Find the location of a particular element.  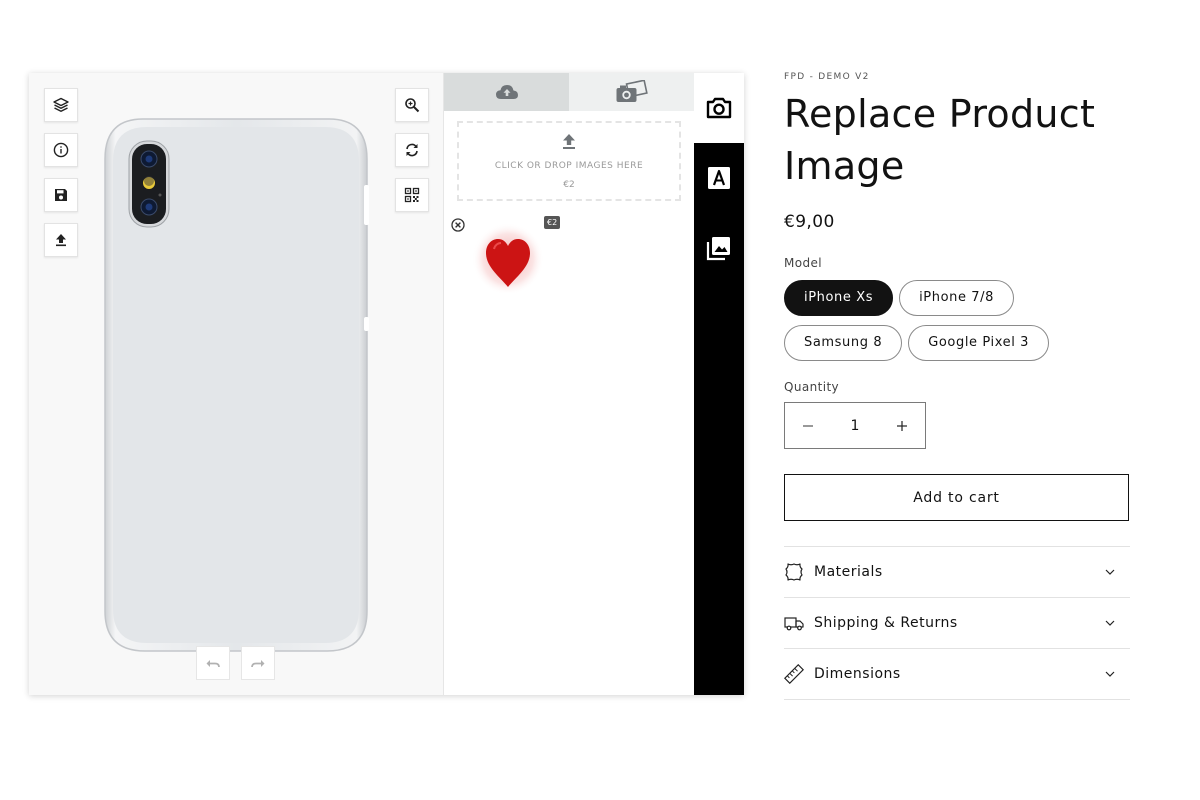

accordion-dimensions-label: Dimensions is located at coordinates (857, 674).